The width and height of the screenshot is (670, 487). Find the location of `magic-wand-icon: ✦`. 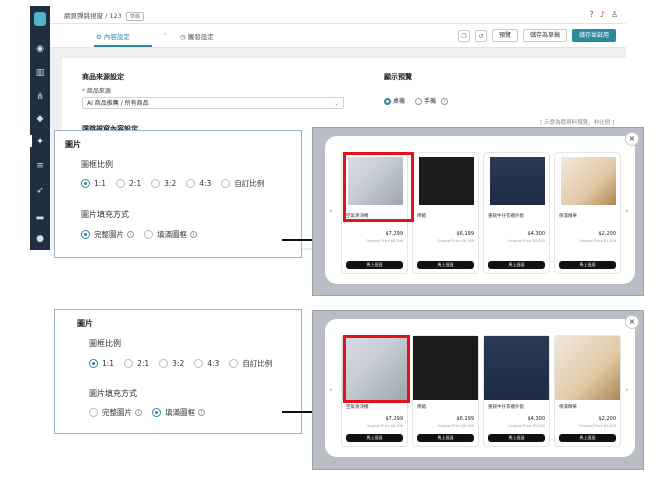

magic-wand-icon: ✦ is located at coordinates (40, 142).